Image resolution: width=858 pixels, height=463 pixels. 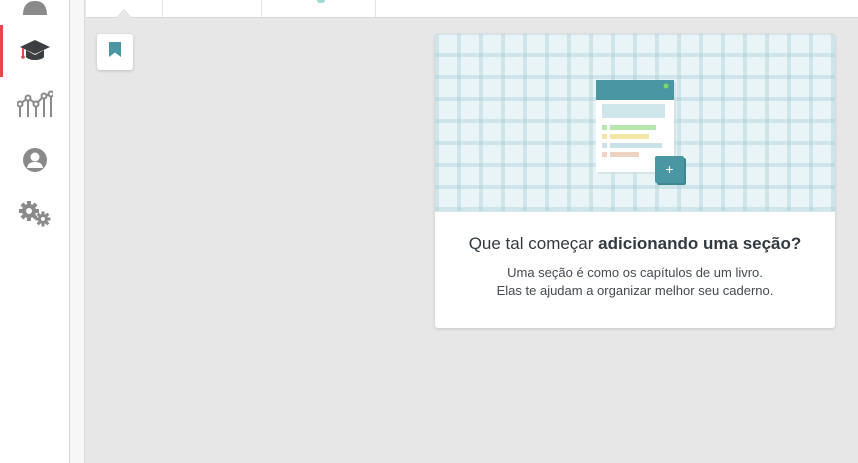 I want to click on sidebar-item-settings, so click(x=35, y=214).